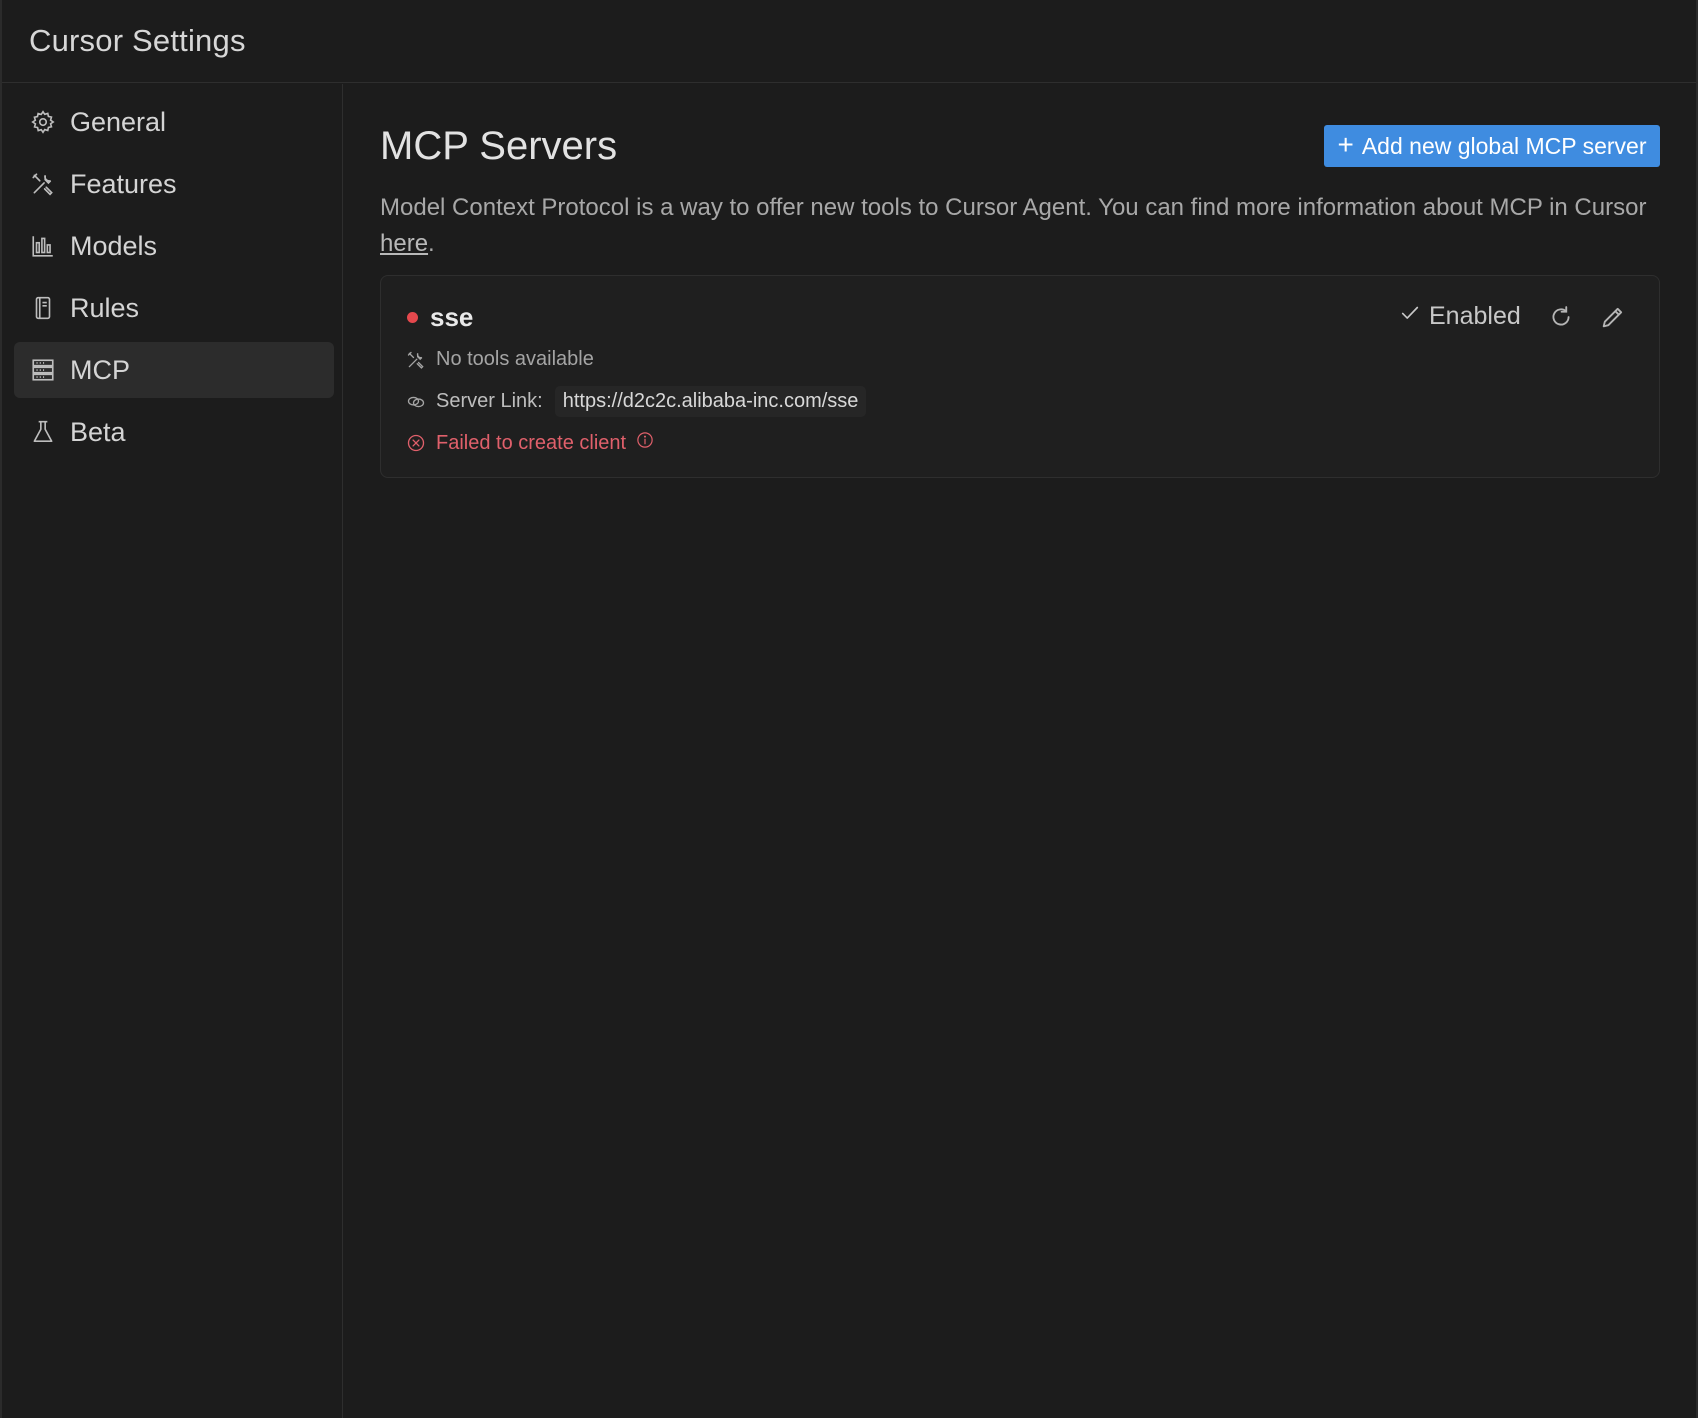 This screenshot has height=1418, width=1698. What do you see at coordinates (43, 432) in the screenshot?
I see `flask-icon` at bounding box center [43, 432].